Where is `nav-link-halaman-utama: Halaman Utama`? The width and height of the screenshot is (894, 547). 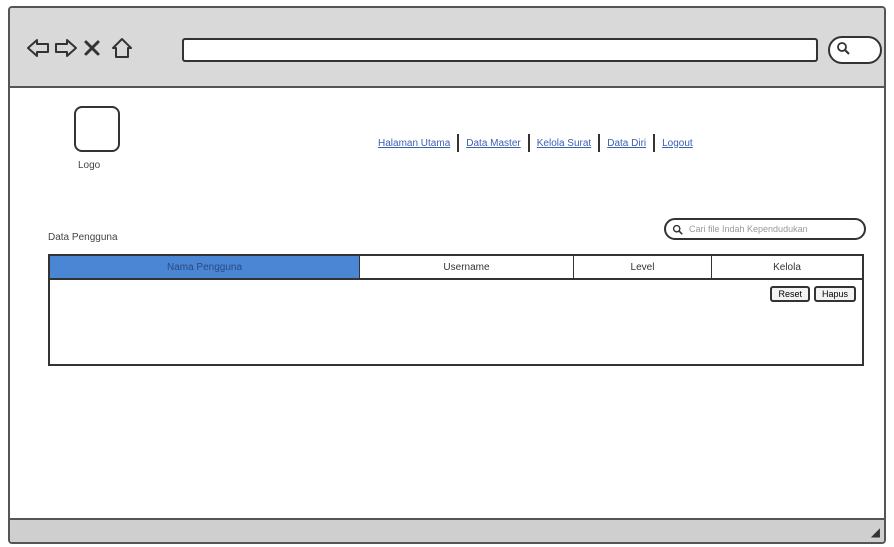 nav-link-halaman-utama: Halaman Utama is located at coordinates (414, 143).